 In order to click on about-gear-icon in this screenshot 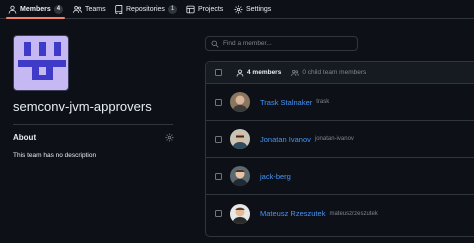, I will do `click(169, 137)`.